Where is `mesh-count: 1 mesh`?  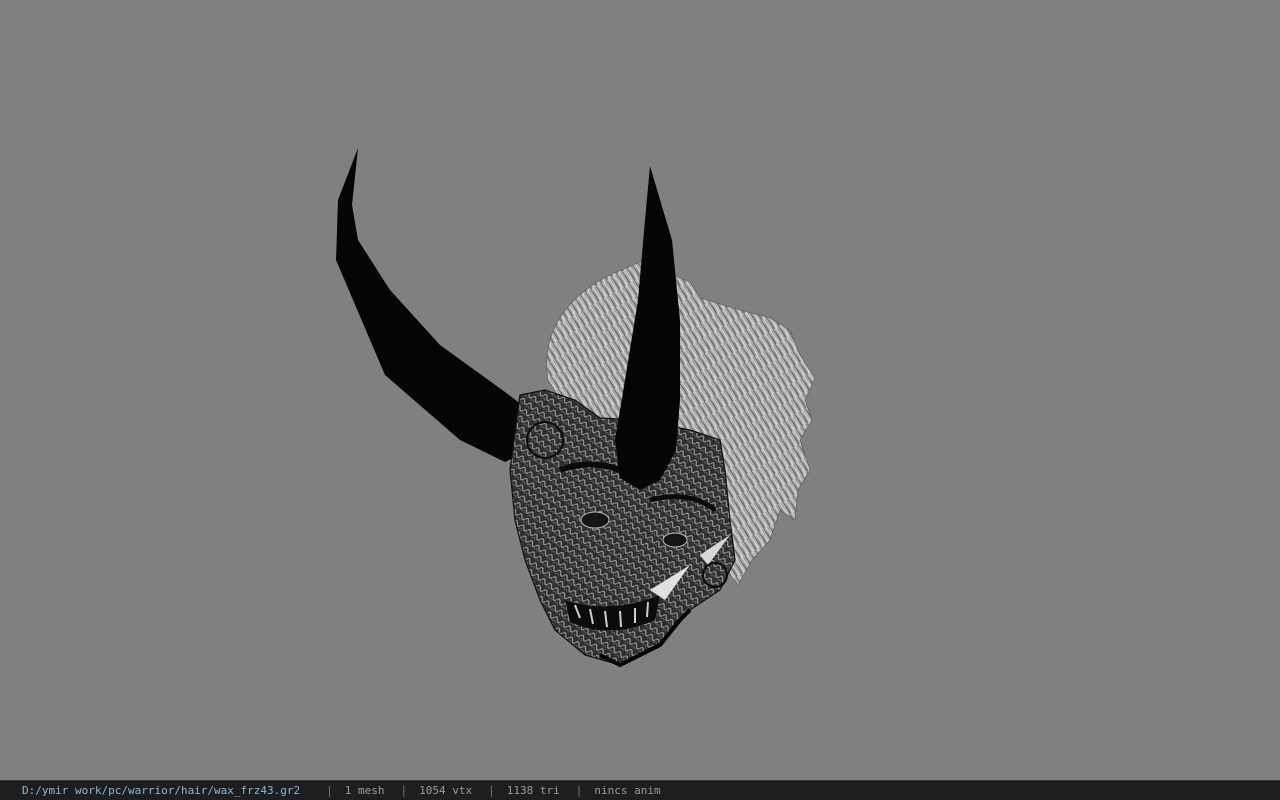 mesh-count: 1 mesh is located at coordinates (364, 790).